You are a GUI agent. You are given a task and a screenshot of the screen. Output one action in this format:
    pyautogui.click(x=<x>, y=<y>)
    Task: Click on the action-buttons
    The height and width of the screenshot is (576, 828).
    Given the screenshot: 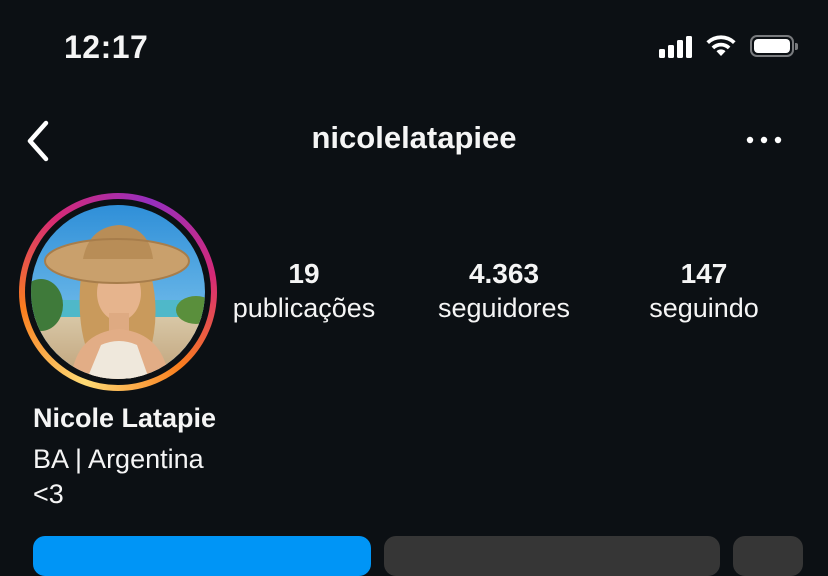 What is the action you would take?
    pyautogui.click(x=430, y=556)
    